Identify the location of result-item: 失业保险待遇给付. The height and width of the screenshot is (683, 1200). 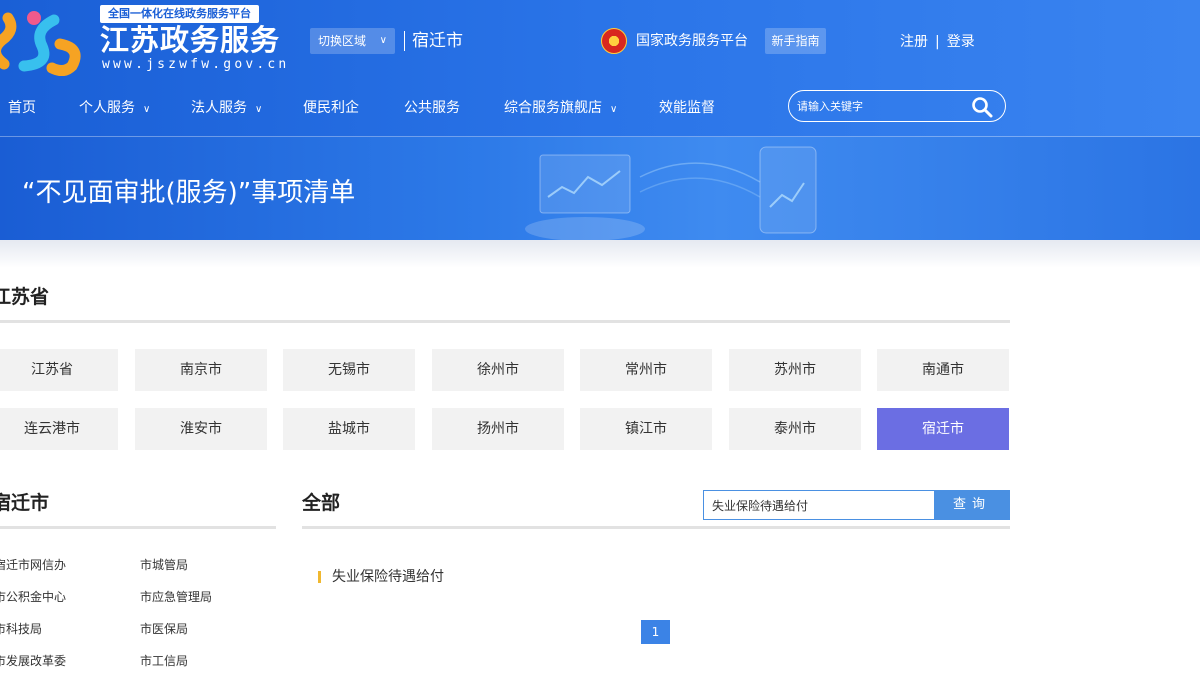
(388, 577).